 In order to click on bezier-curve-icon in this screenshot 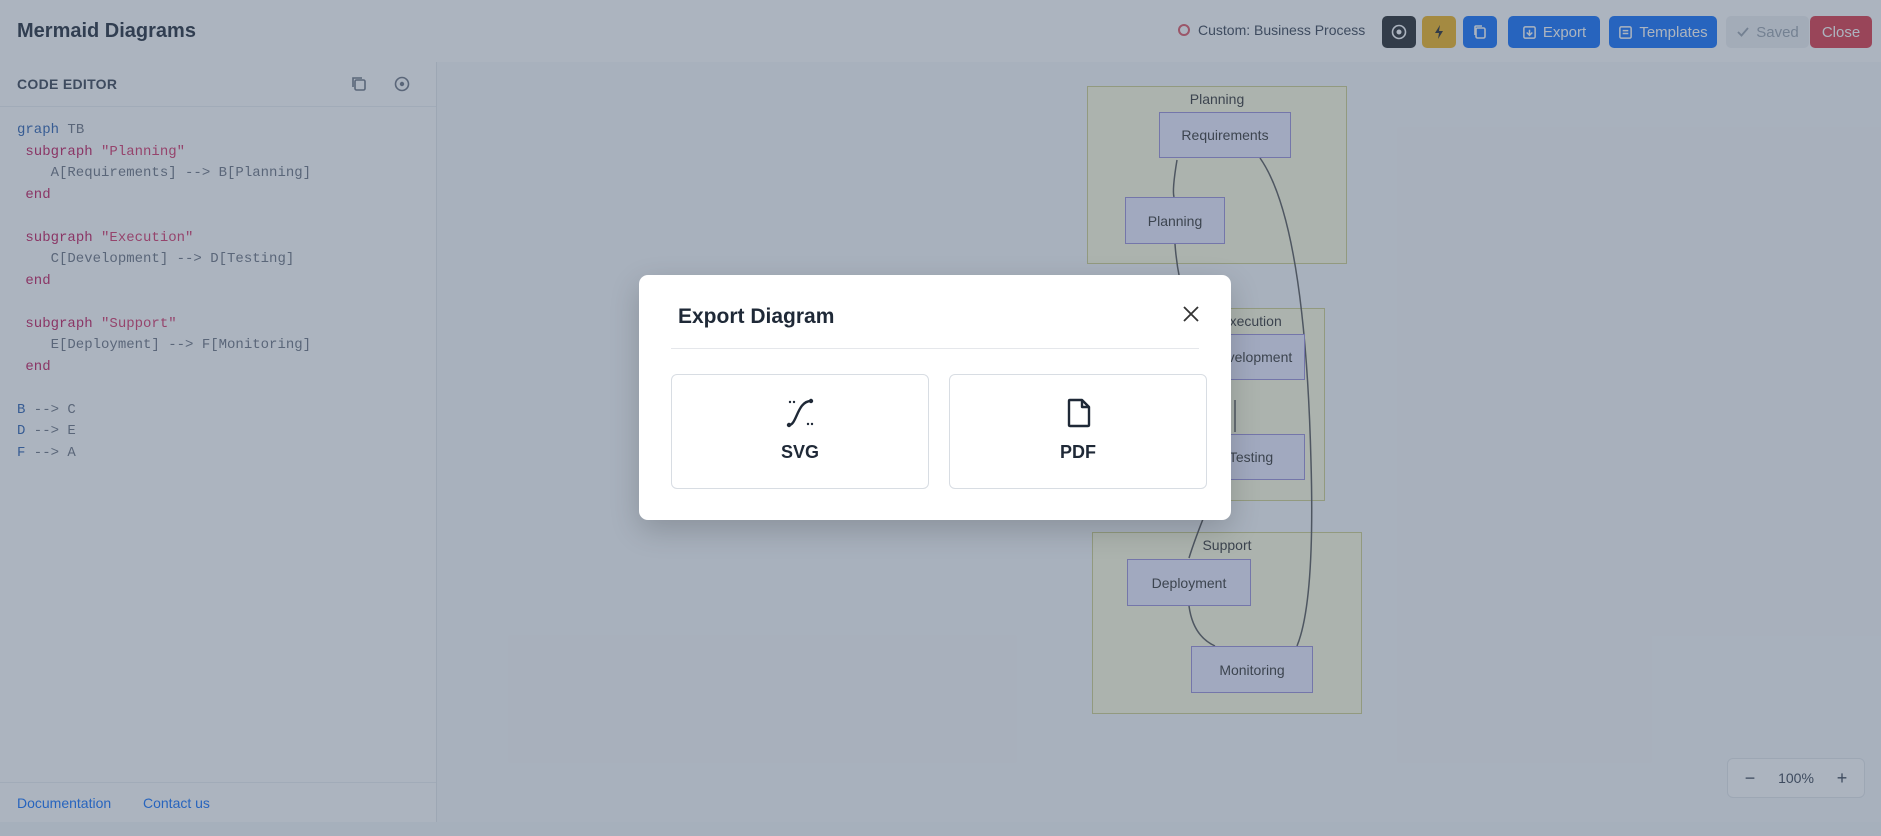, I will do `click(800, 413)`.